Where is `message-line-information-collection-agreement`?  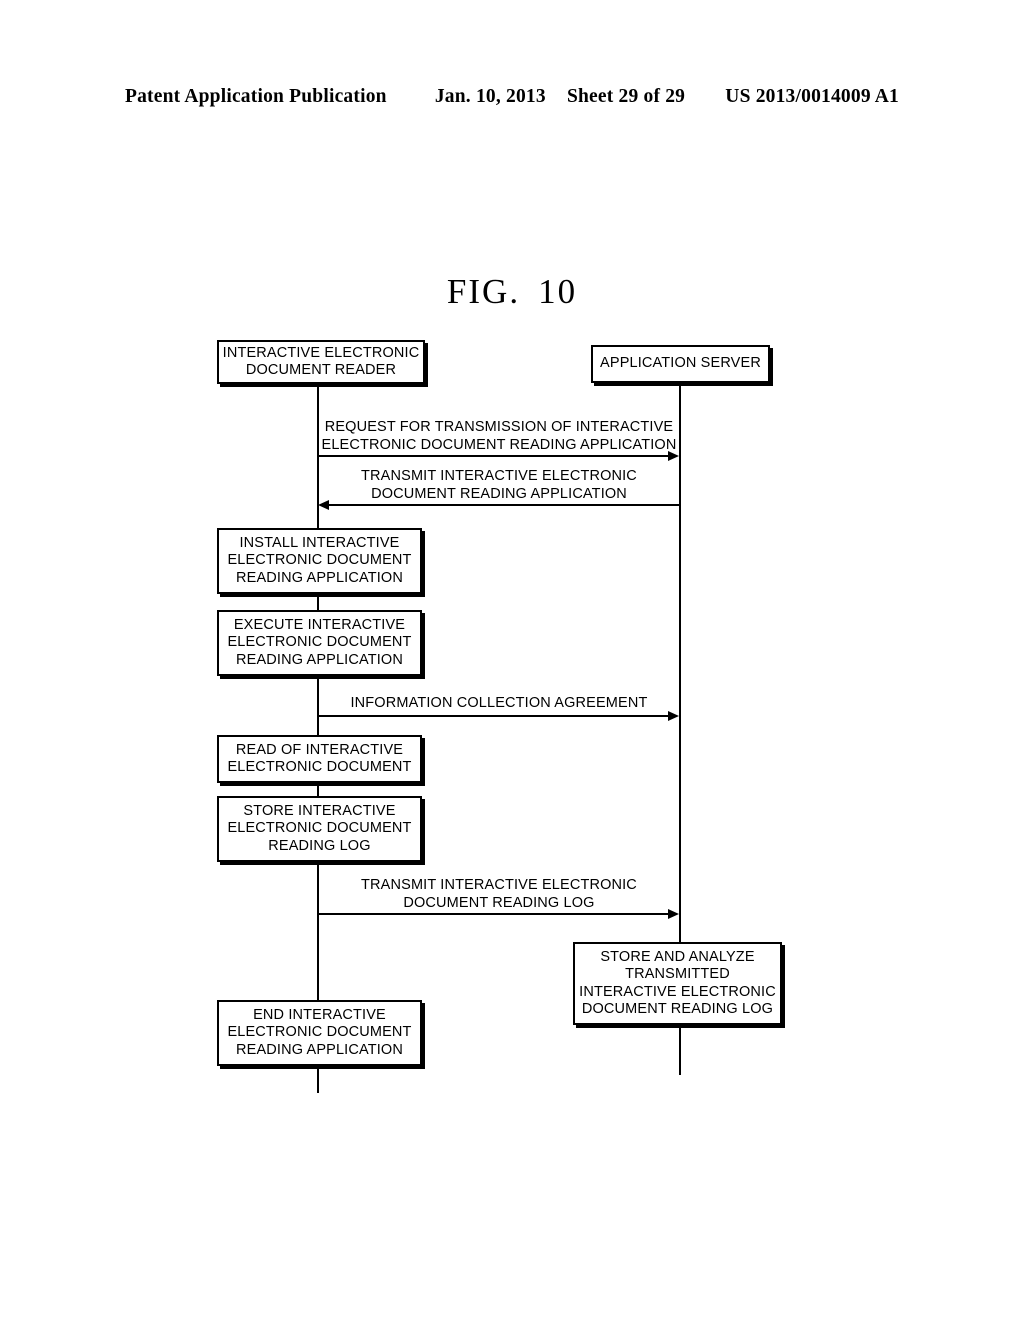
message-line-information-collection-agreement is located at coordinates (493, 716).